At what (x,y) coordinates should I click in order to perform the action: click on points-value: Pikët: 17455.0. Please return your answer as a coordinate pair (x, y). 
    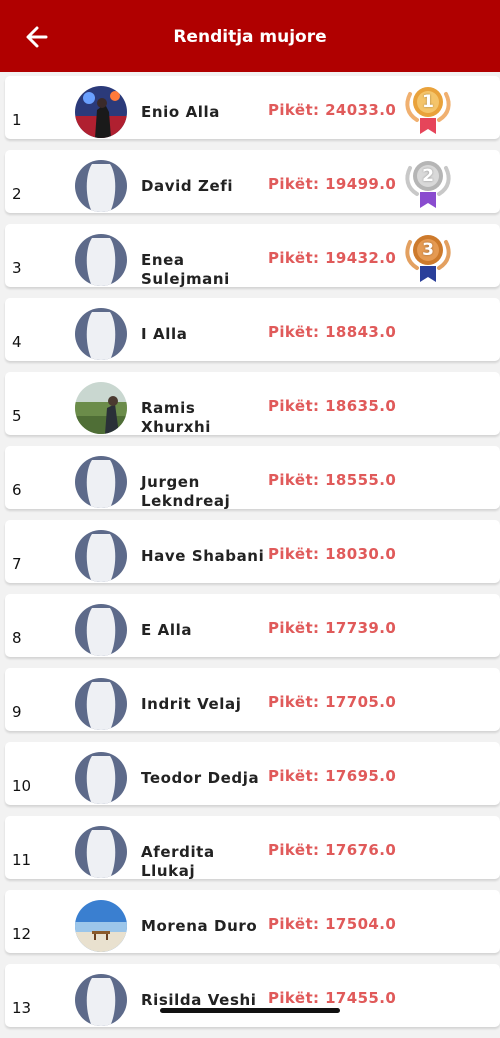
    Looking at the image, I should click on (332, 998).